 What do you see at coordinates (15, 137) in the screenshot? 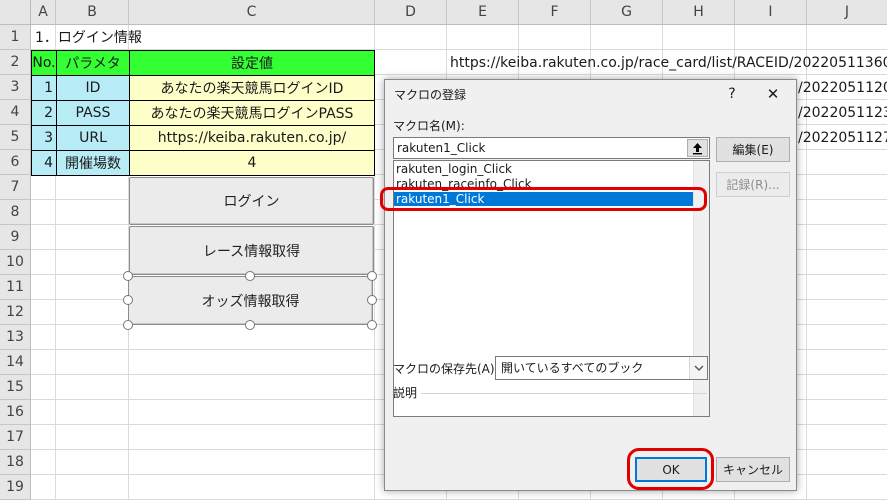
I see `row-header: 5` at bounding box center [15, 137].